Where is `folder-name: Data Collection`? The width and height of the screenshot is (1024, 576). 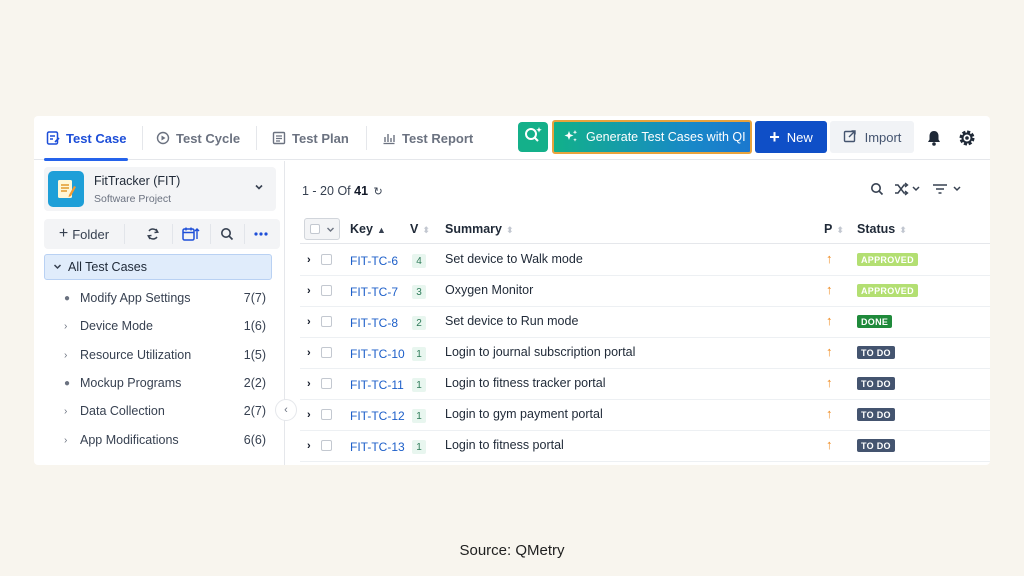 folder-name: Data Collection is located at coordinates (122, 411).